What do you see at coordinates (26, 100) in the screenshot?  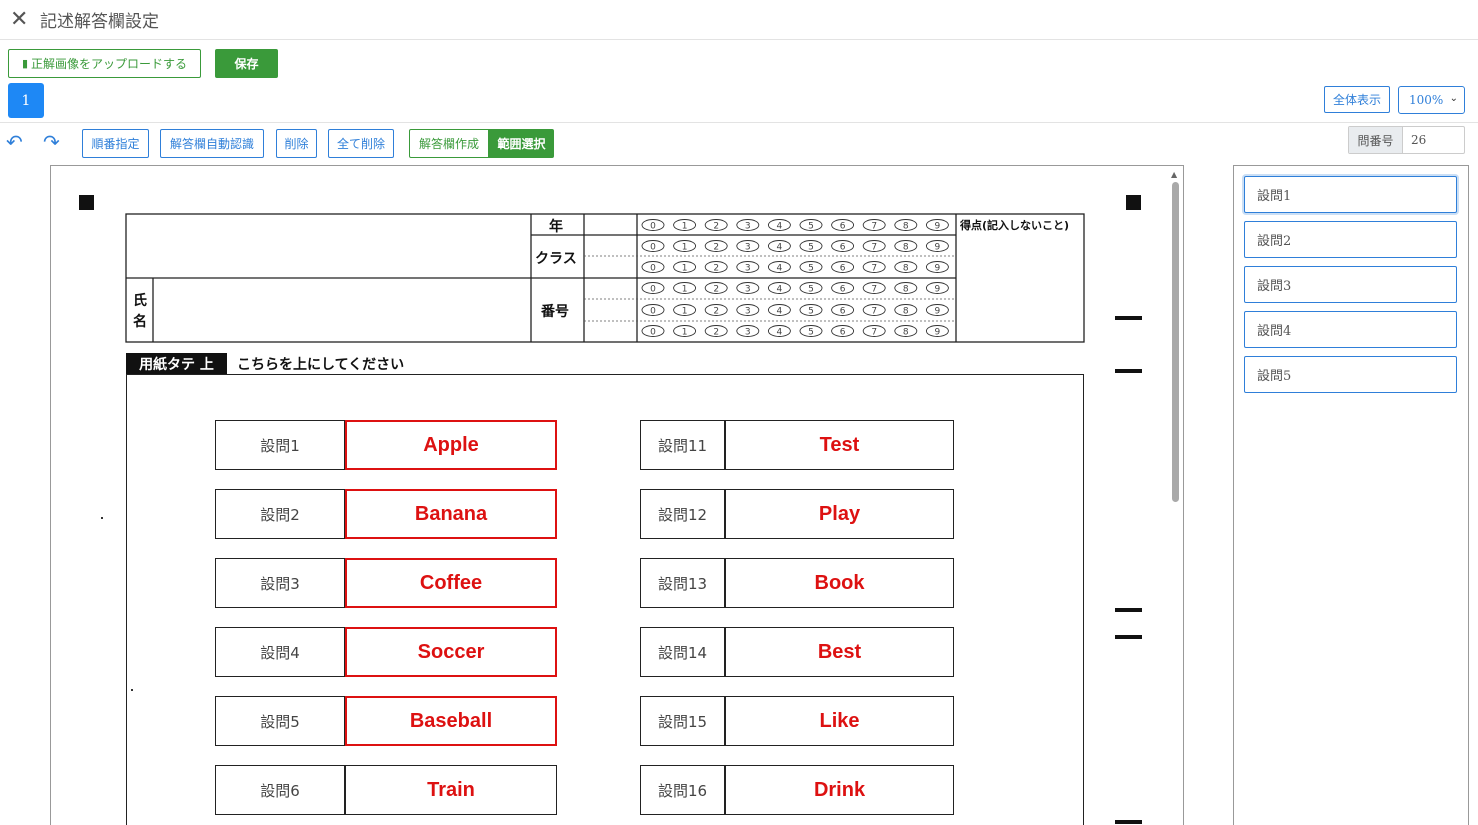 I see `page-tab-1: 1` at bounding box center [26, 100].